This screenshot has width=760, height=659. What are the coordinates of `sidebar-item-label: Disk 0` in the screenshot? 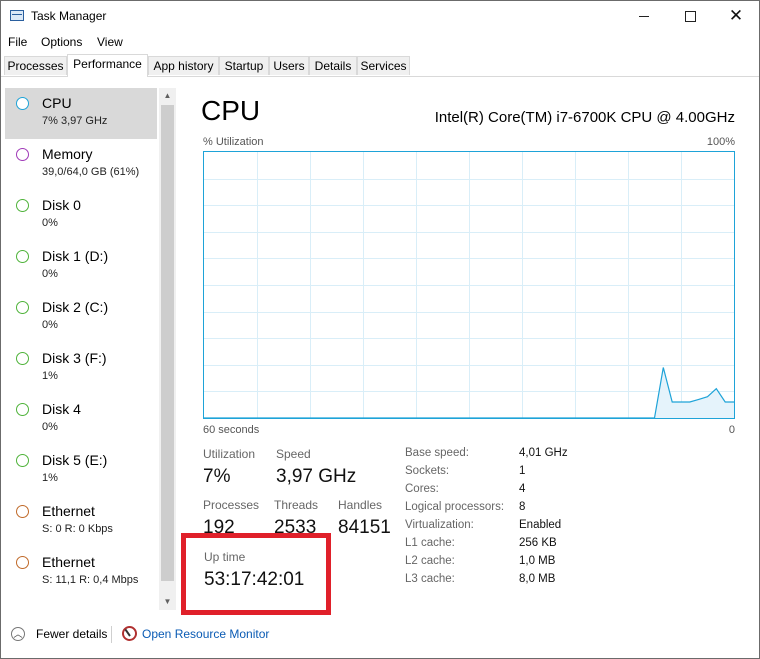 It's located at (61, 205).